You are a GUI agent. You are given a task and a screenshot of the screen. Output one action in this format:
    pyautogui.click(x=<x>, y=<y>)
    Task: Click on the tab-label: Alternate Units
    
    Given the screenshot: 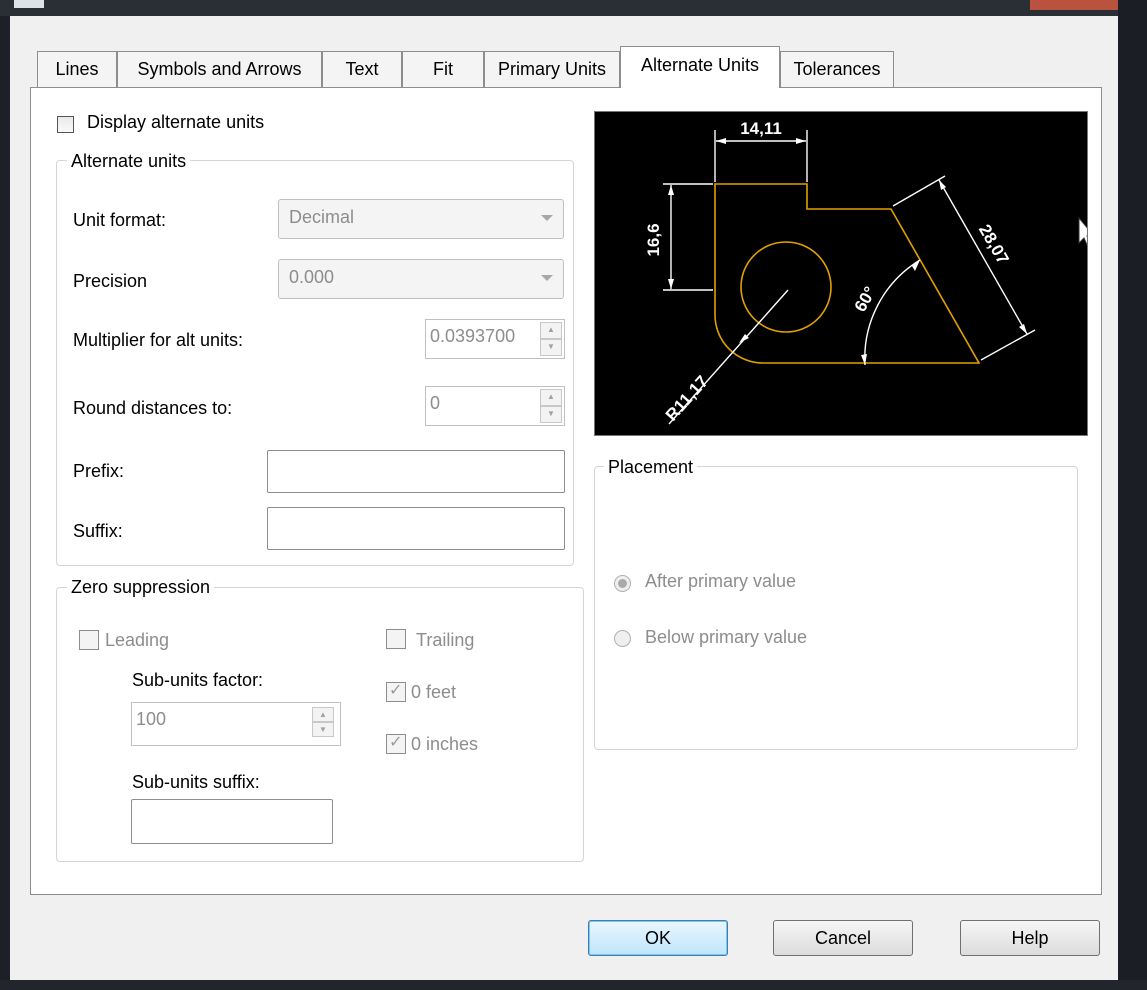 What is the action you would take?
    pyautogui.click(x=700, y=65)
    